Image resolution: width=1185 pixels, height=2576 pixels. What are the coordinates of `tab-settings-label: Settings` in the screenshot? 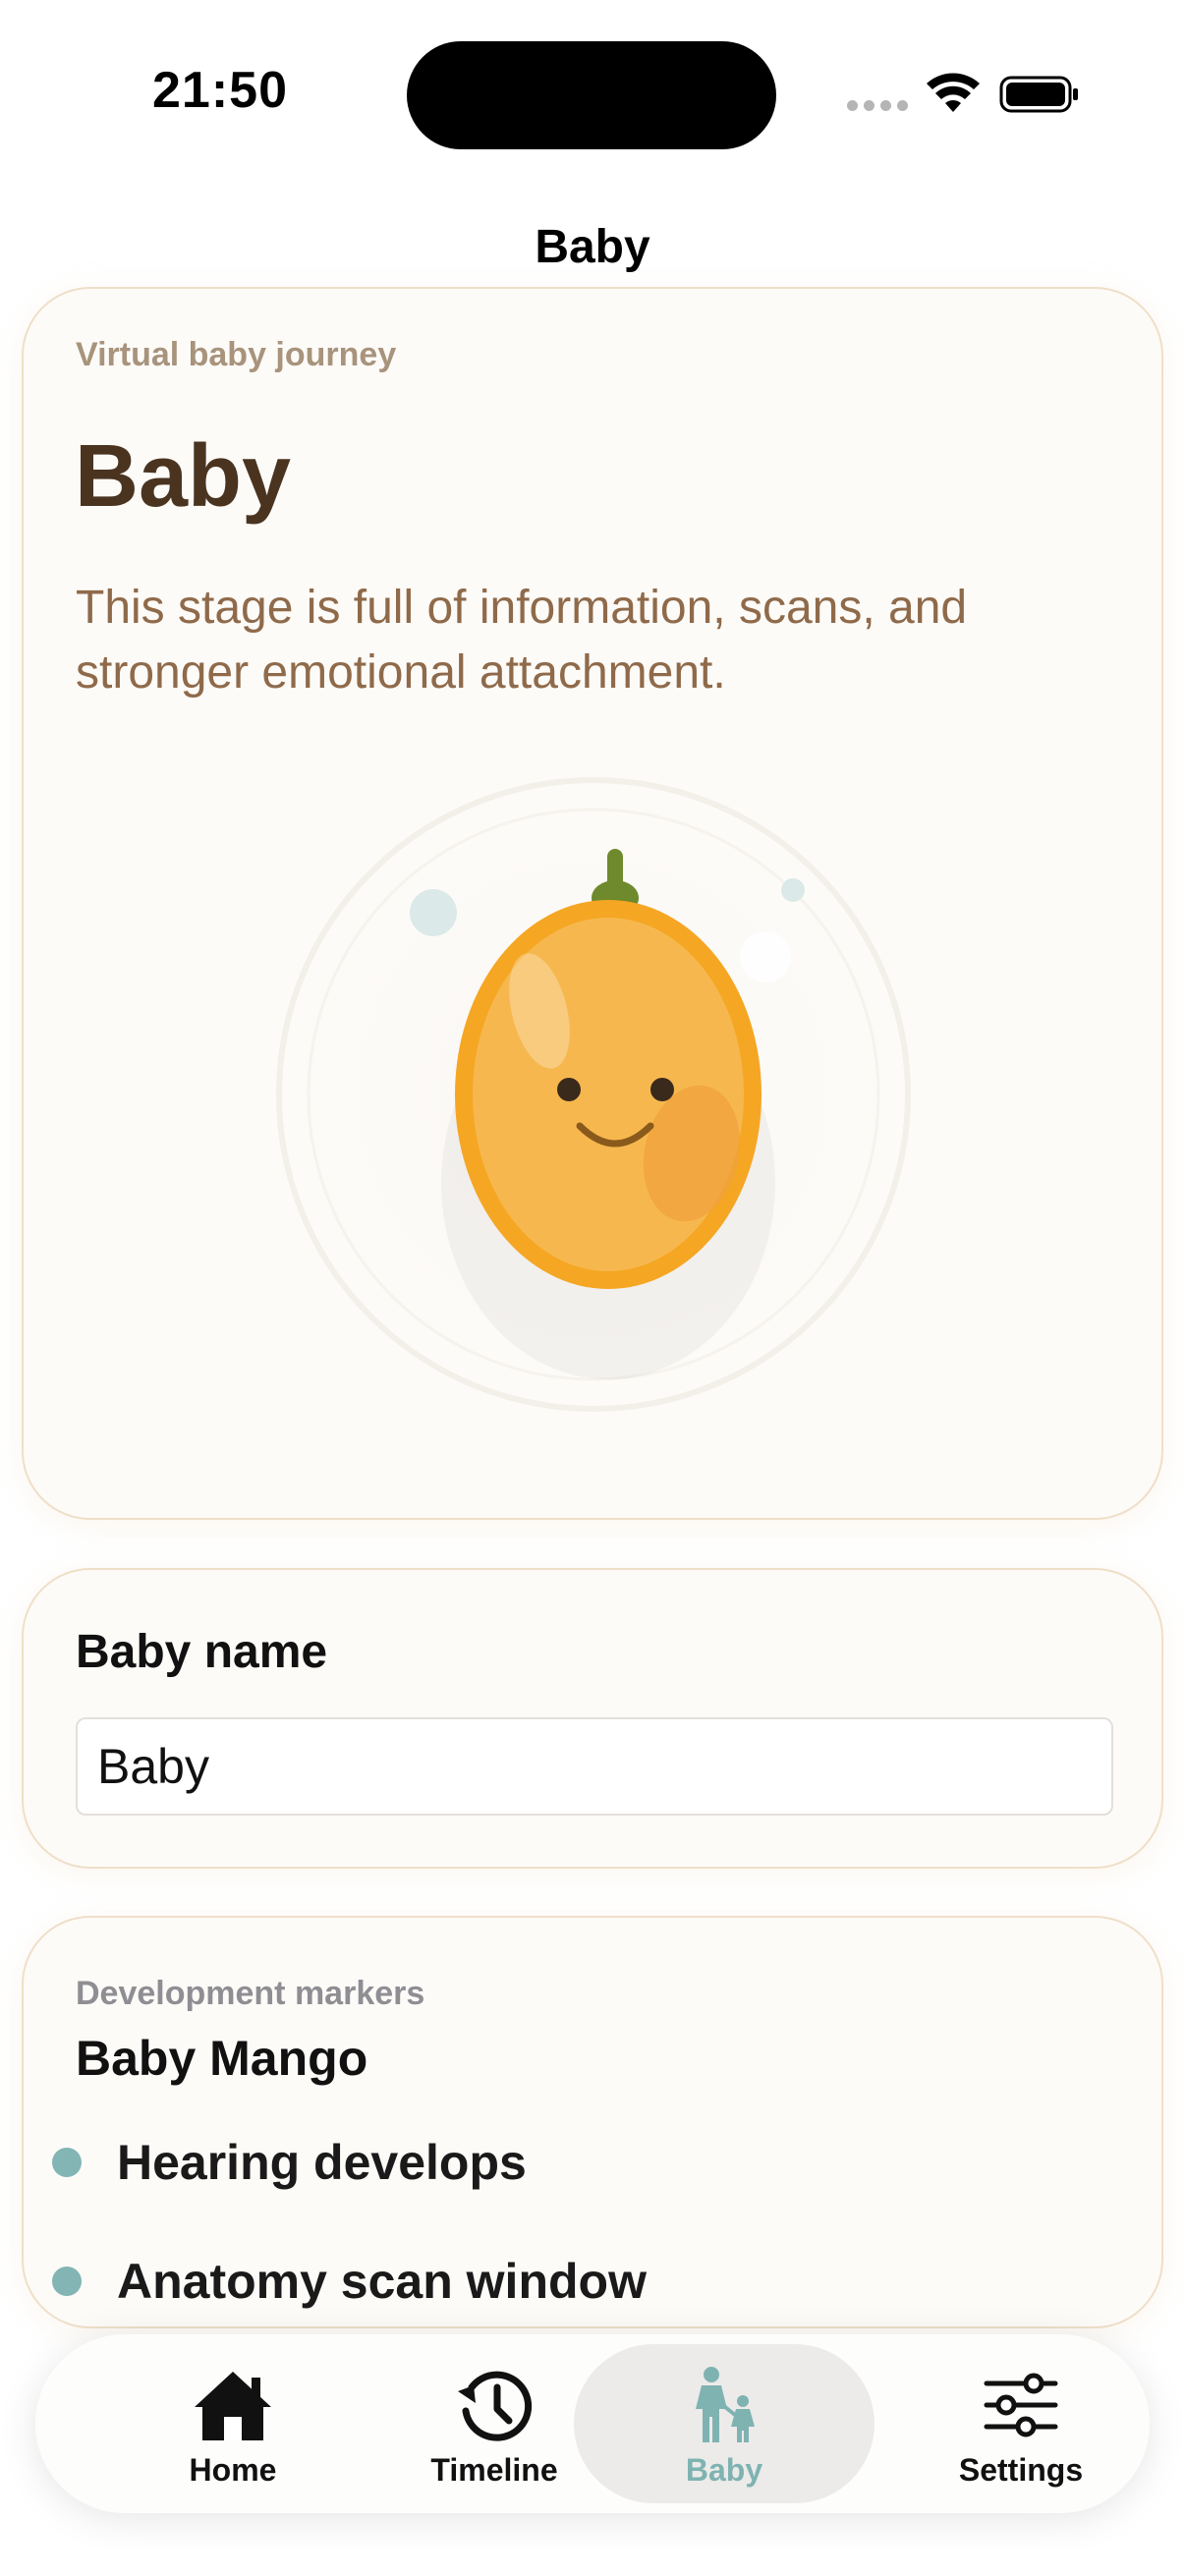 It's located at (1021, 2470).